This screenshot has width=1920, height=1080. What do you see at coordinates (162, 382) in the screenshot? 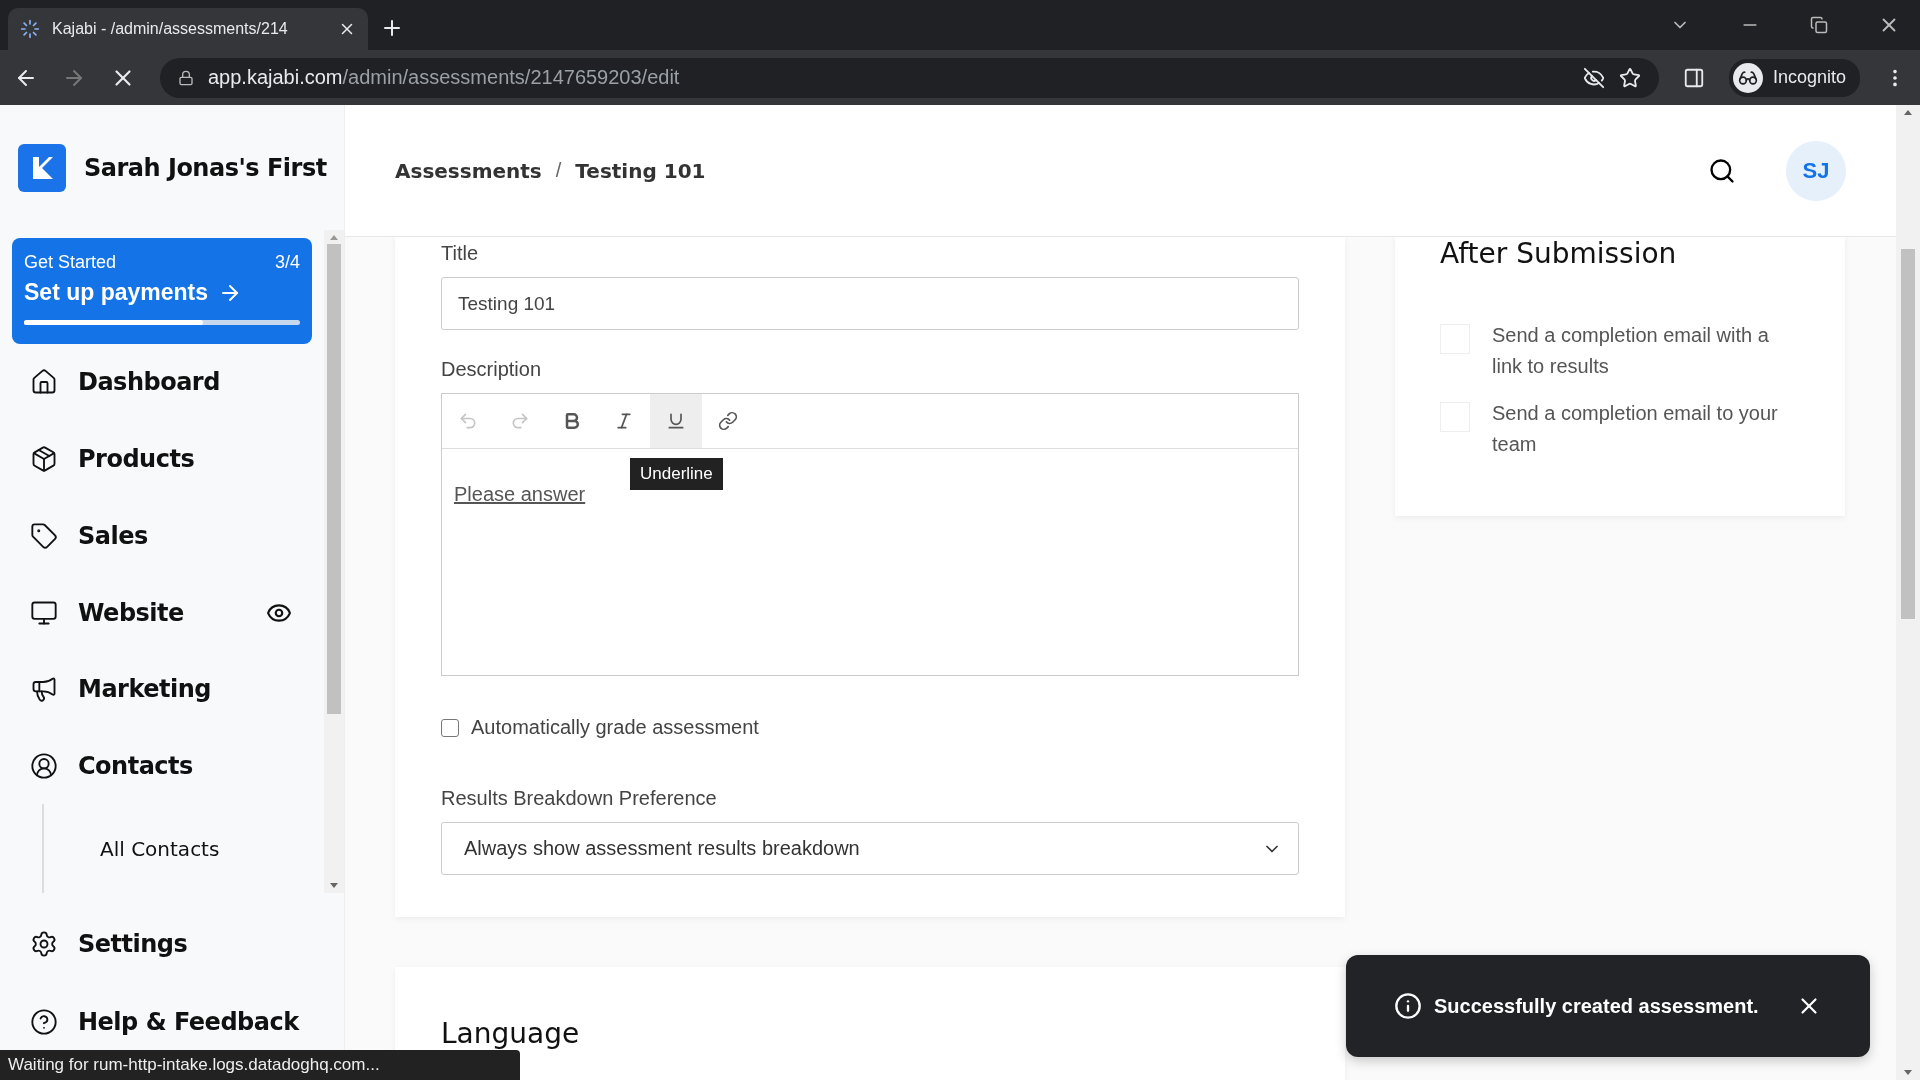
I see `nav-item: Dashboard` at bounding box center [162, 382].